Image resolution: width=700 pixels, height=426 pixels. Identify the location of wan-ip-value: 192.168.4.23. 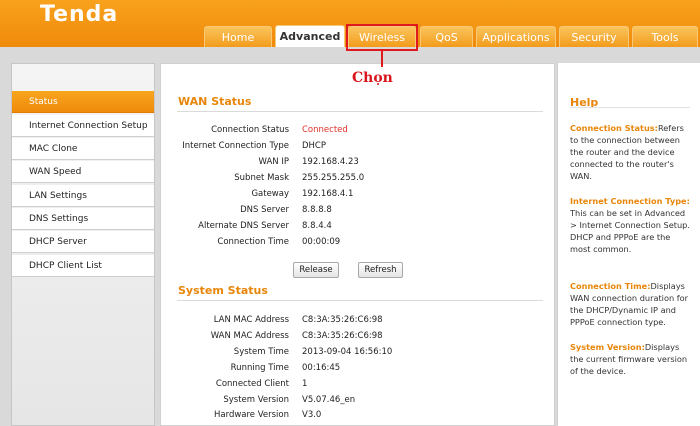
(330, 162).